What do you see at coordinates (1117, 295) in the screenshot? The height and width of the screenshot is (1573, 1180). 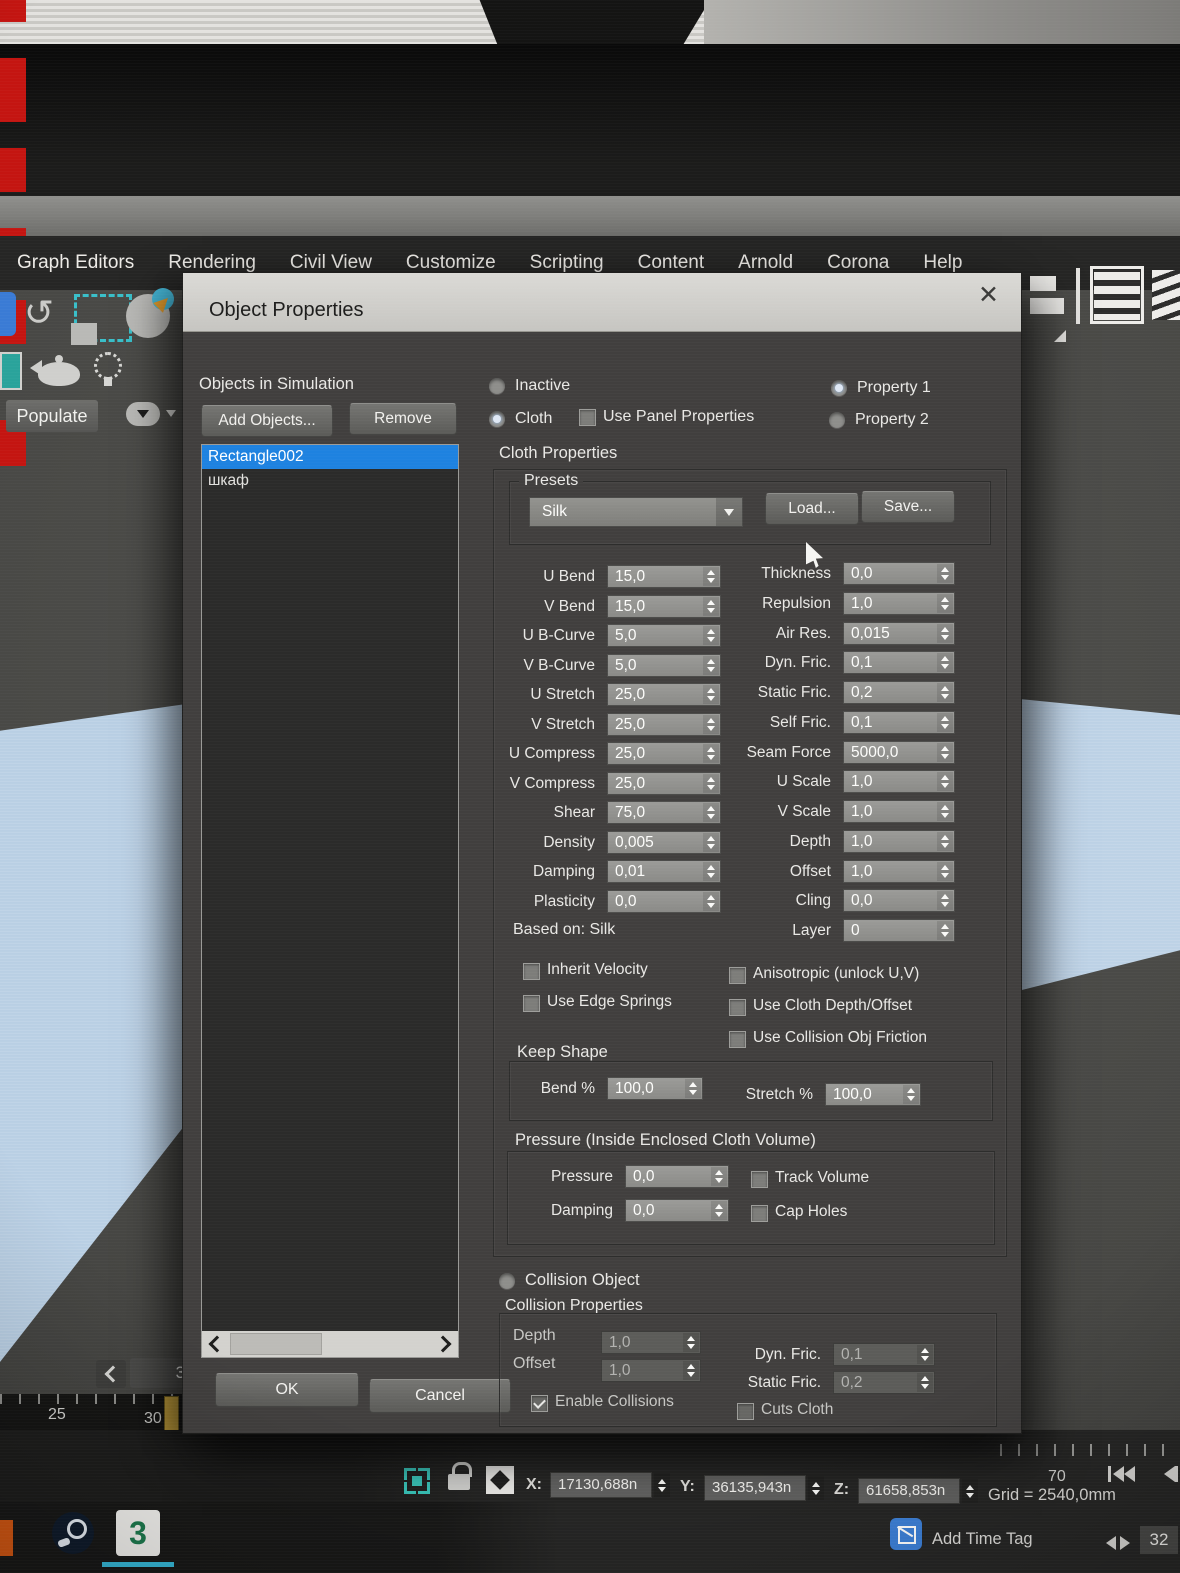 I see `scene-explorer-icon` at bounding box center [1117, 295].